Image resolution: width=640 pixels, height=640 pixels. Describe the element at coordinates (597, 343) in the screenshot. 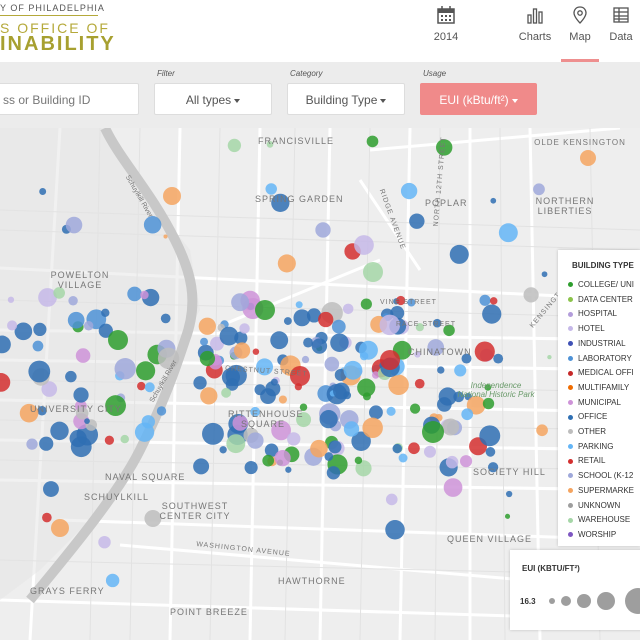

I see `legend-item: INDUSTRIAL` at that location.